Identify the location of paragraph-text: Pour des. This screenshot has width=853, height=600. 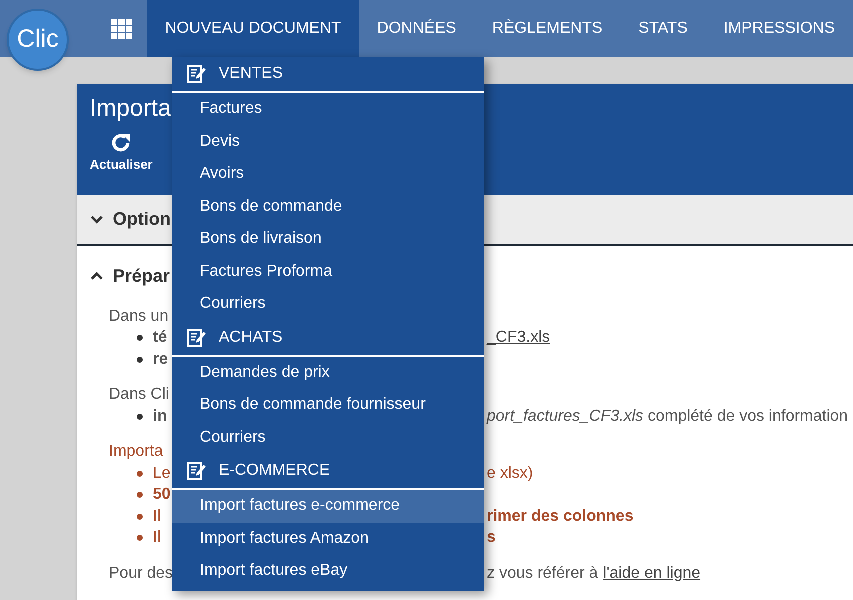
(141, 574).